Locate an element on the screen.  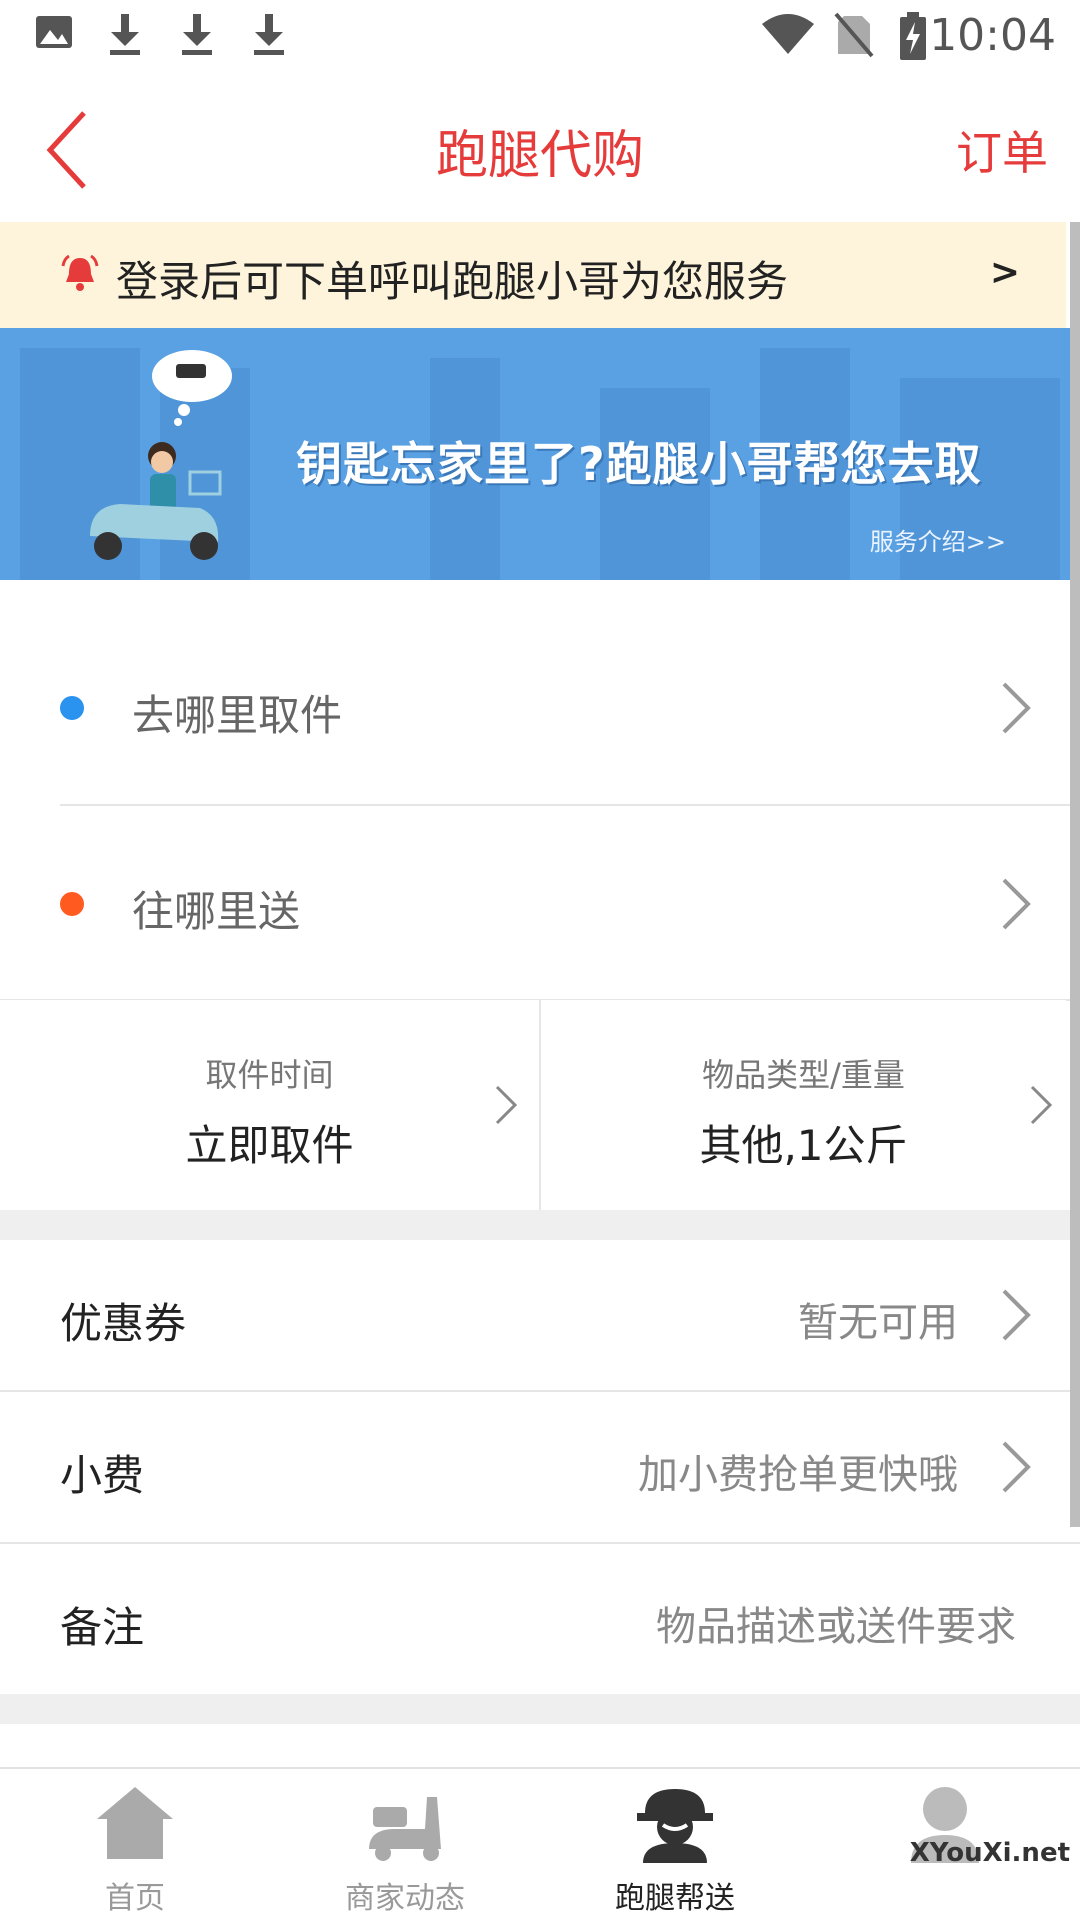
tab-home: 首页 is located at coordinates (135, 1845).